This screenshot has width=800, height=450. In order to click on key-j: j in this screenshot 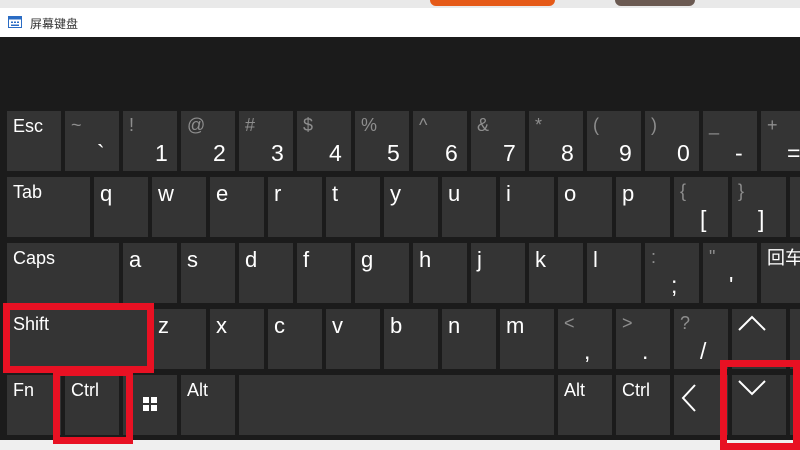, I will do `click(498, 273)`.